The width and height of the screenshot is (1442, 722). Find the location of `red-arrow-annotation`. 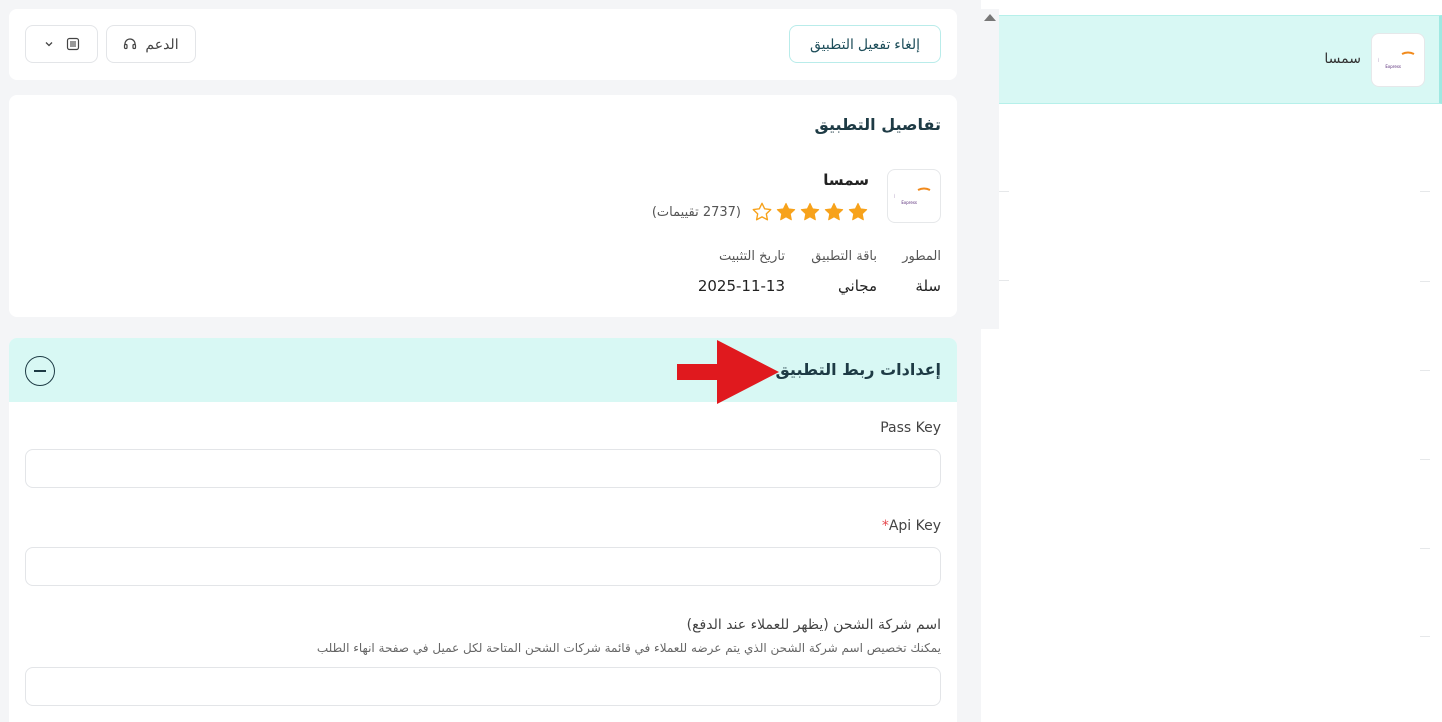

red-arrow-annotation is located at coordinates (728, 372).